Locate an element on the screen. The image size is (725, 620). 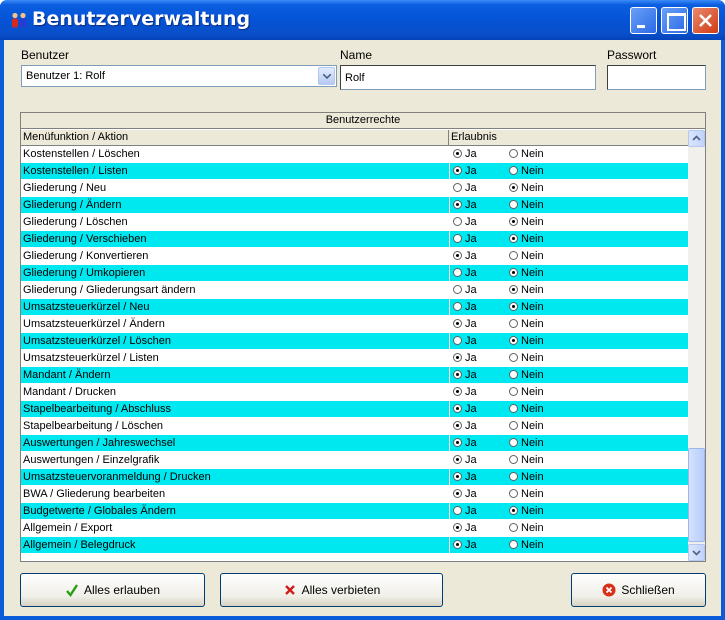
name-label: Name is located at coordinates (356, 55).